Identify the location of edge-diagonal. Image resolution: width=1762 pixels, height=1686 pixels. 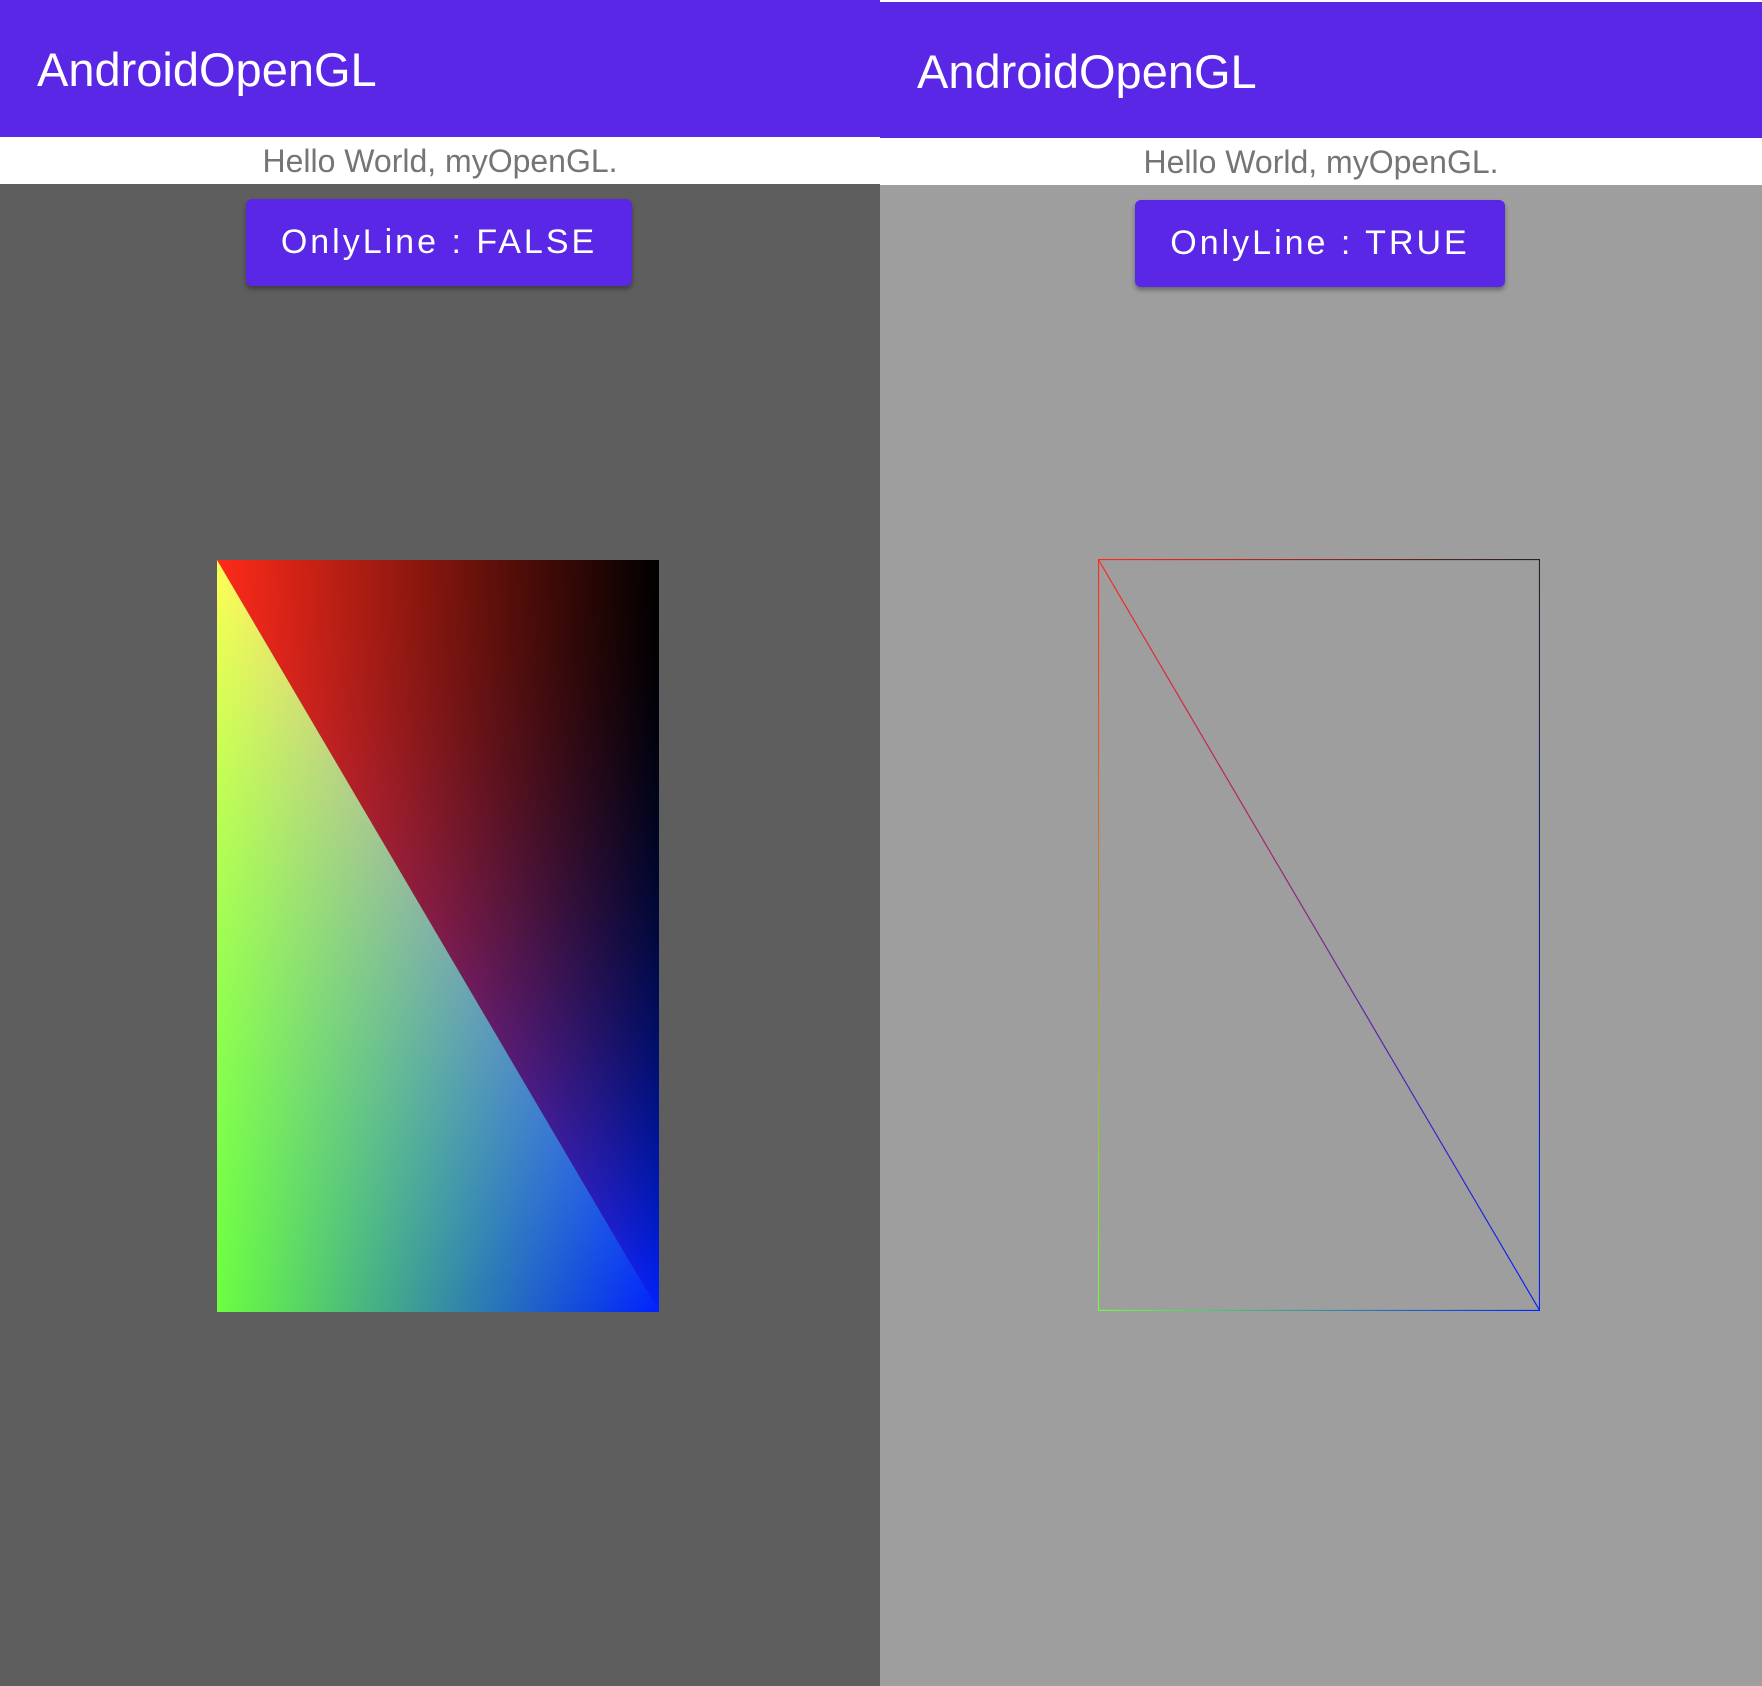
(1319, 935).